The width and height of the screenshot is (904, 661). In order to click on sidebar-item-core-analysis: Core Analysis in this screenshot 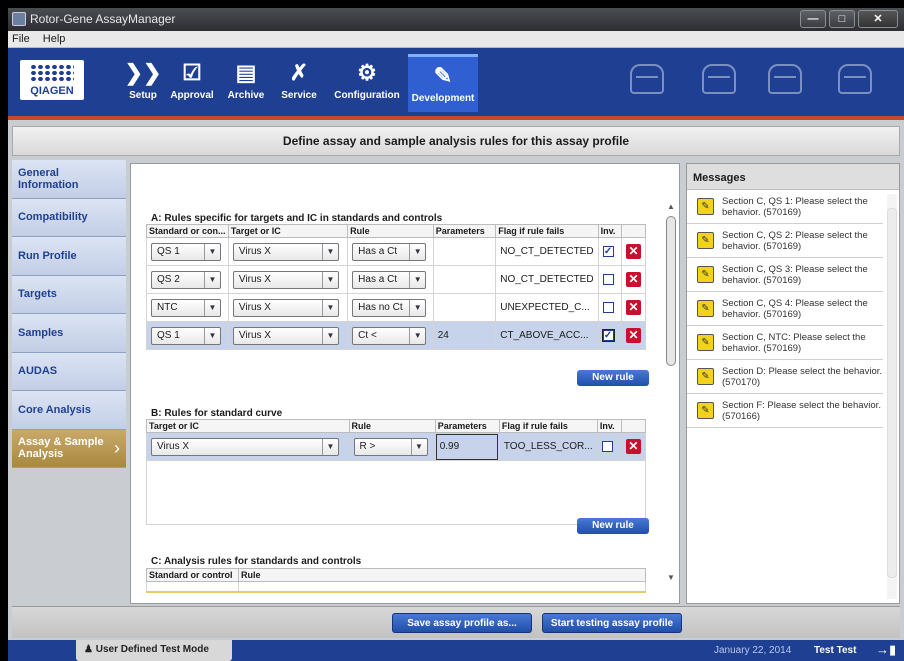, I will do `click(69, 410)`.